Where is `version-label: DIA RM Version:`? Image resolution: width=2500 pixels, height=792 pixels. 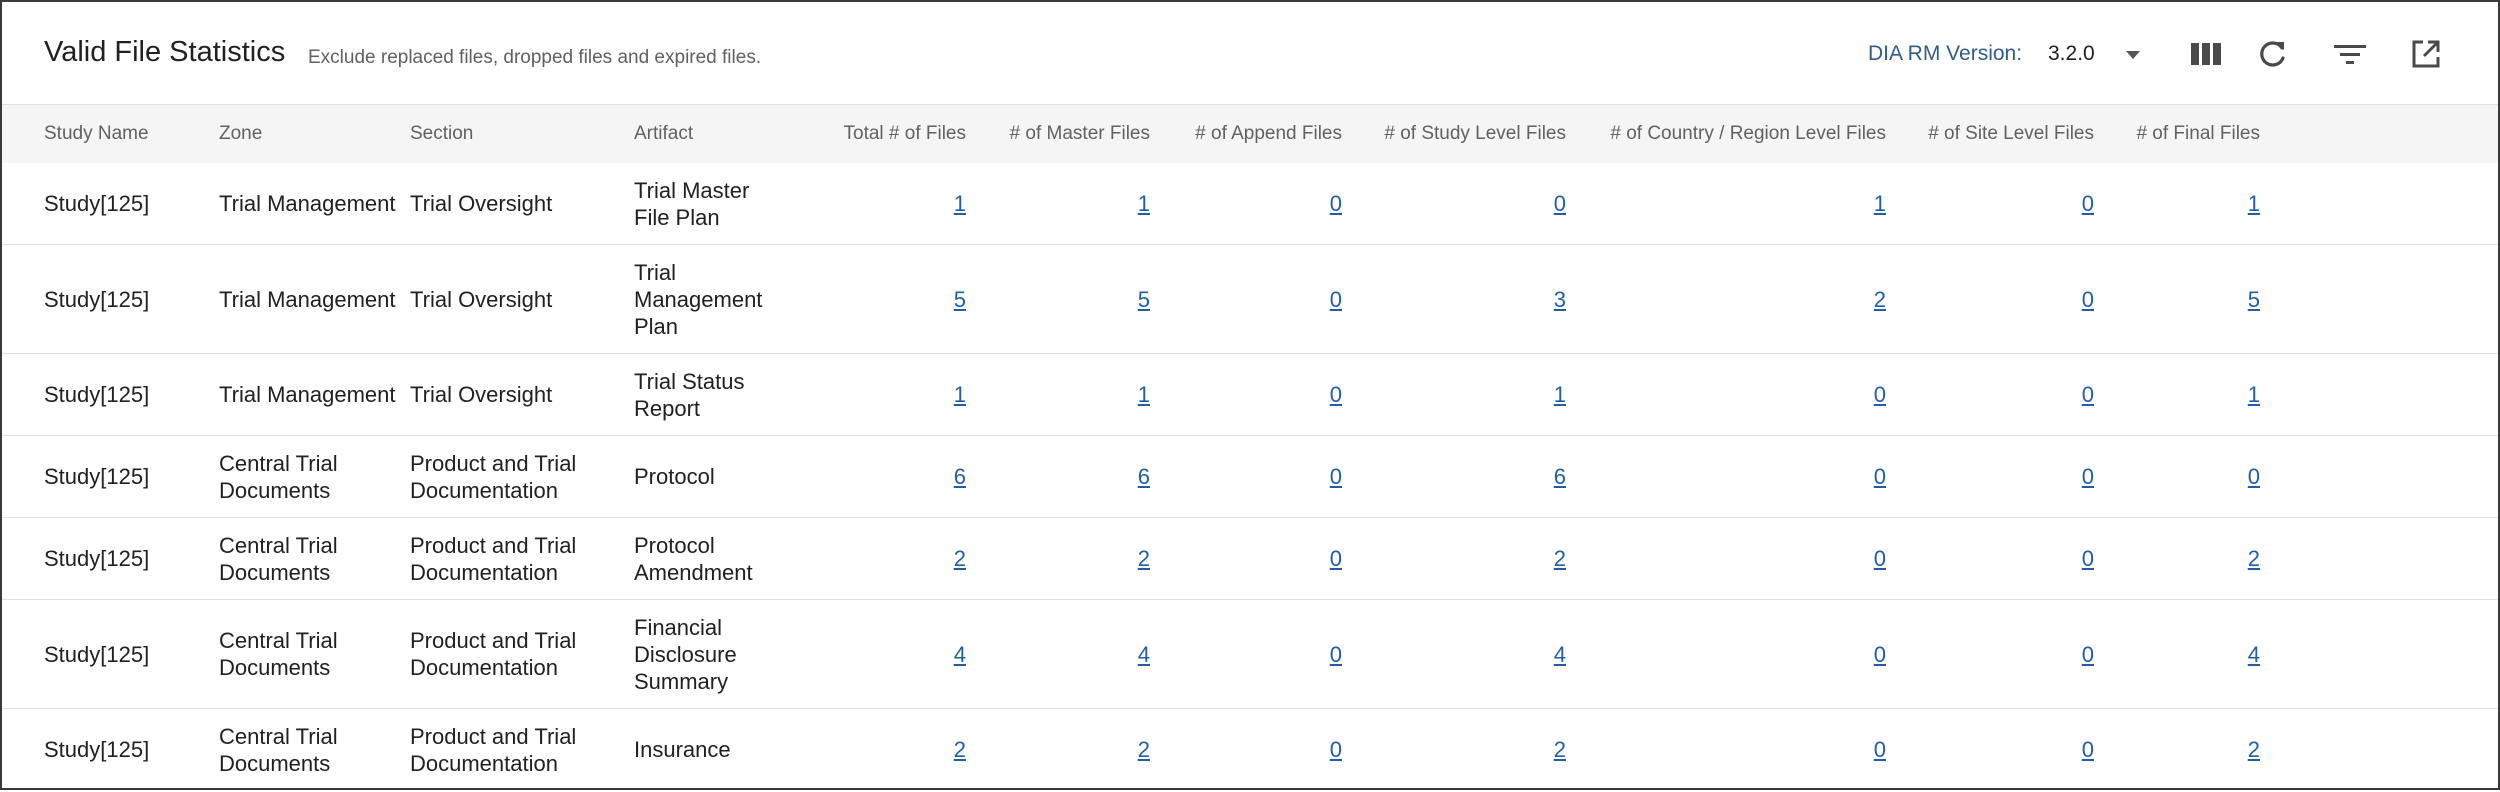 version-label: DIA RM Version: is located at coordinates (1945, 53).